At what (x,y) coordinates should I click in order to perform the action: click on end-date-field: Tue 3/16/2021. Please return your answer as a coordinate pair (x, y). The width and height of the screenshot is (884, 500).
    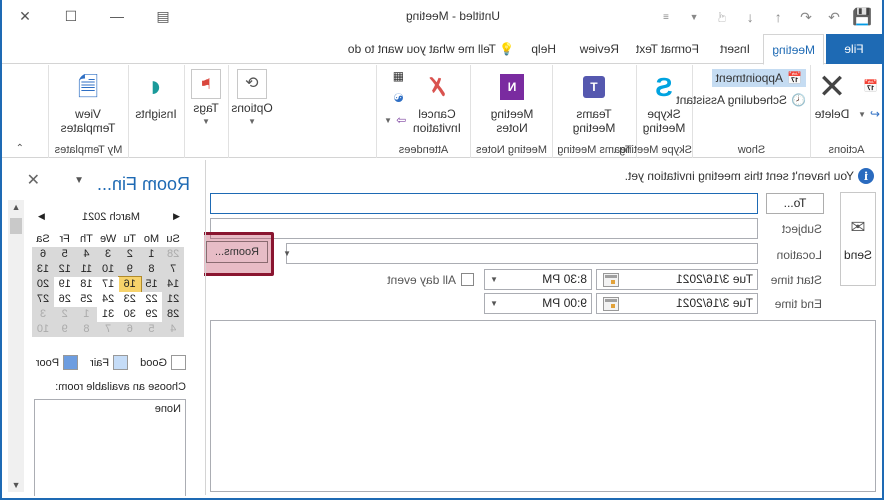
    Looking at the image, I should click on (677, 303).